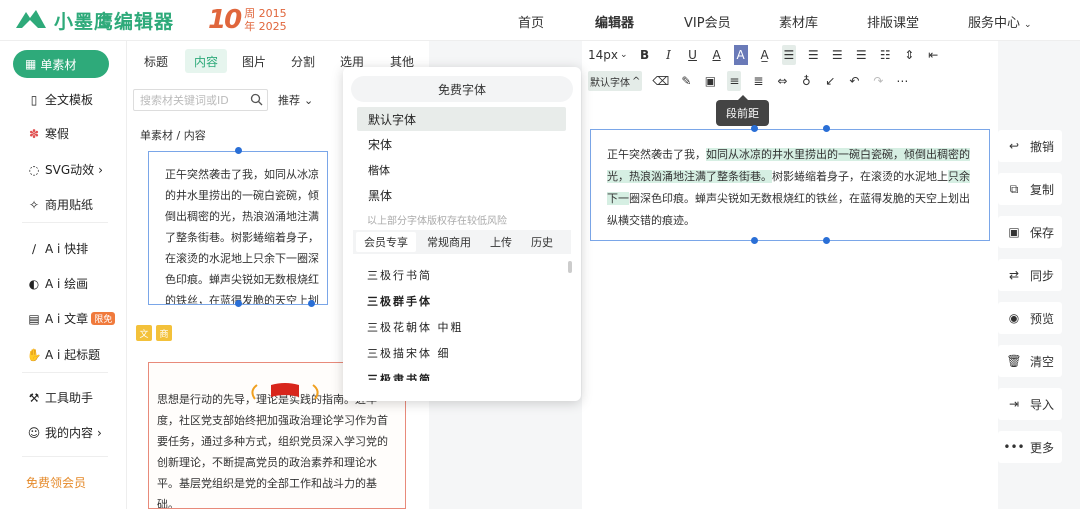 This screenshot has width=1080, height=509. Describe the element at coordinates (1030, 146) in the screenshot. I see `undo-button: ↩ 撤销` at that location.